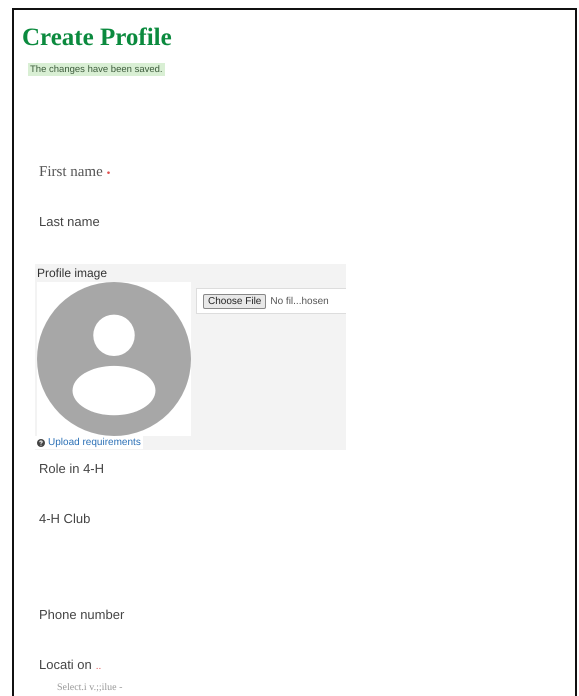 The image size is (579, 696). What do you see at coordinates (299, 301) in the screenshot?
I see `file-status: No fil...hosen` at bounding box center [299, 301].